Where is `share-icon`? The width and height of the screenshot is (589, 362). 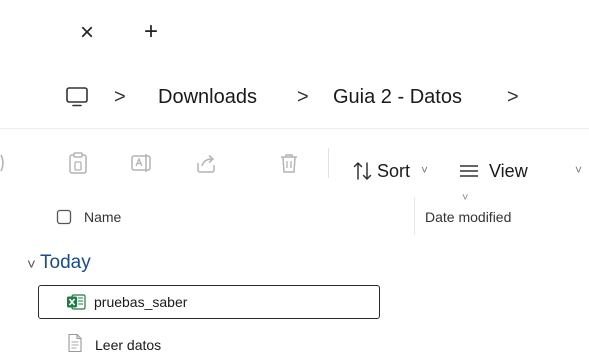
share-icon is located at coordinates (206, 163).